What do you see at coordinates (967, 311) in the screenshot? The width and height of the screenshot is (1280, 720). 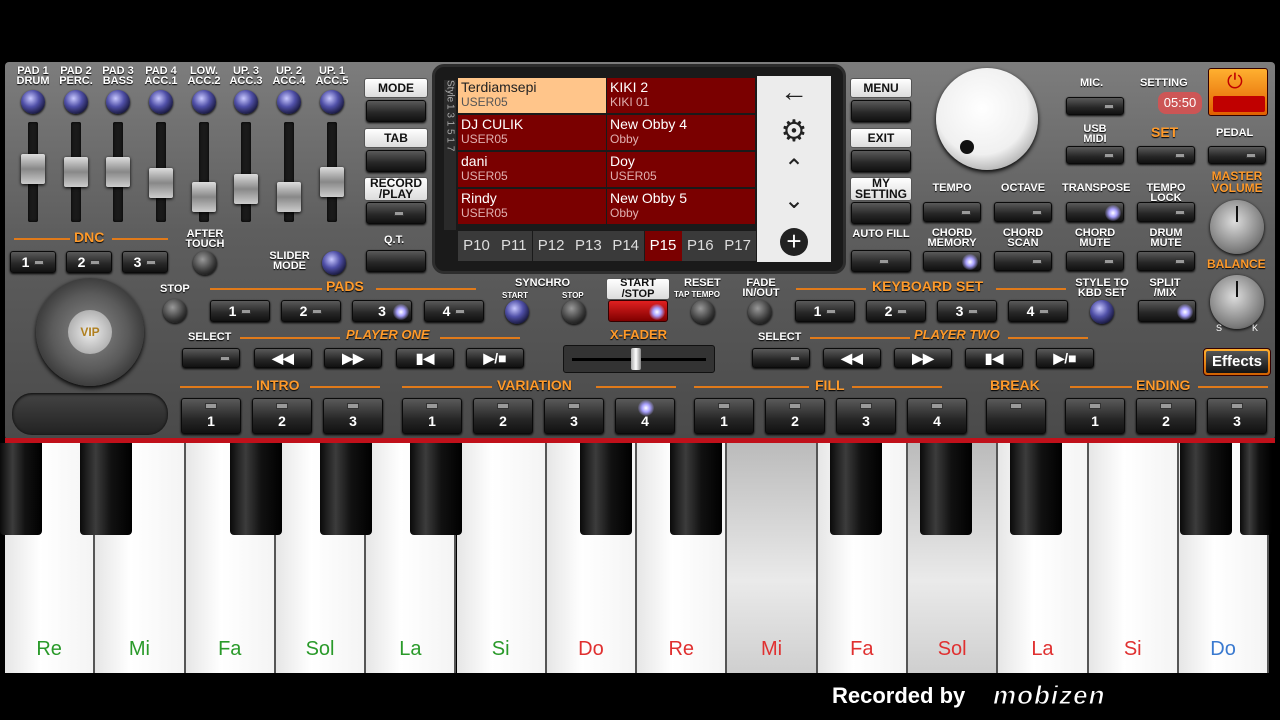 I see `keyboard-set-button-3: 3` at bounding box center [967, 311].